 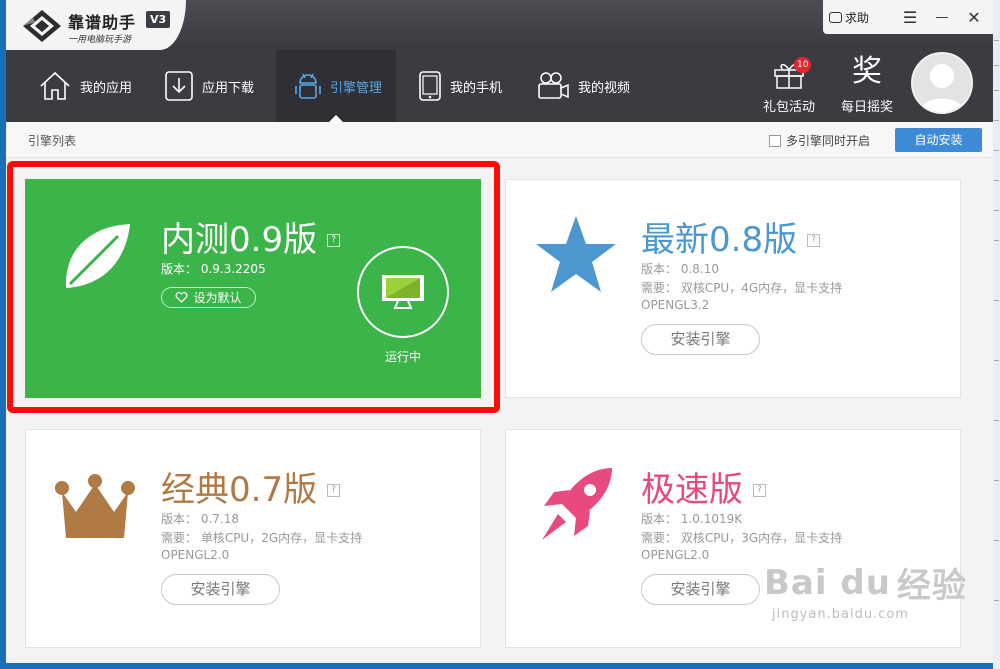 What do you see at coordinates (102, 22) in the screenshot?
I see `app-name: 靠谱助手` at bounding box center [102, 22].